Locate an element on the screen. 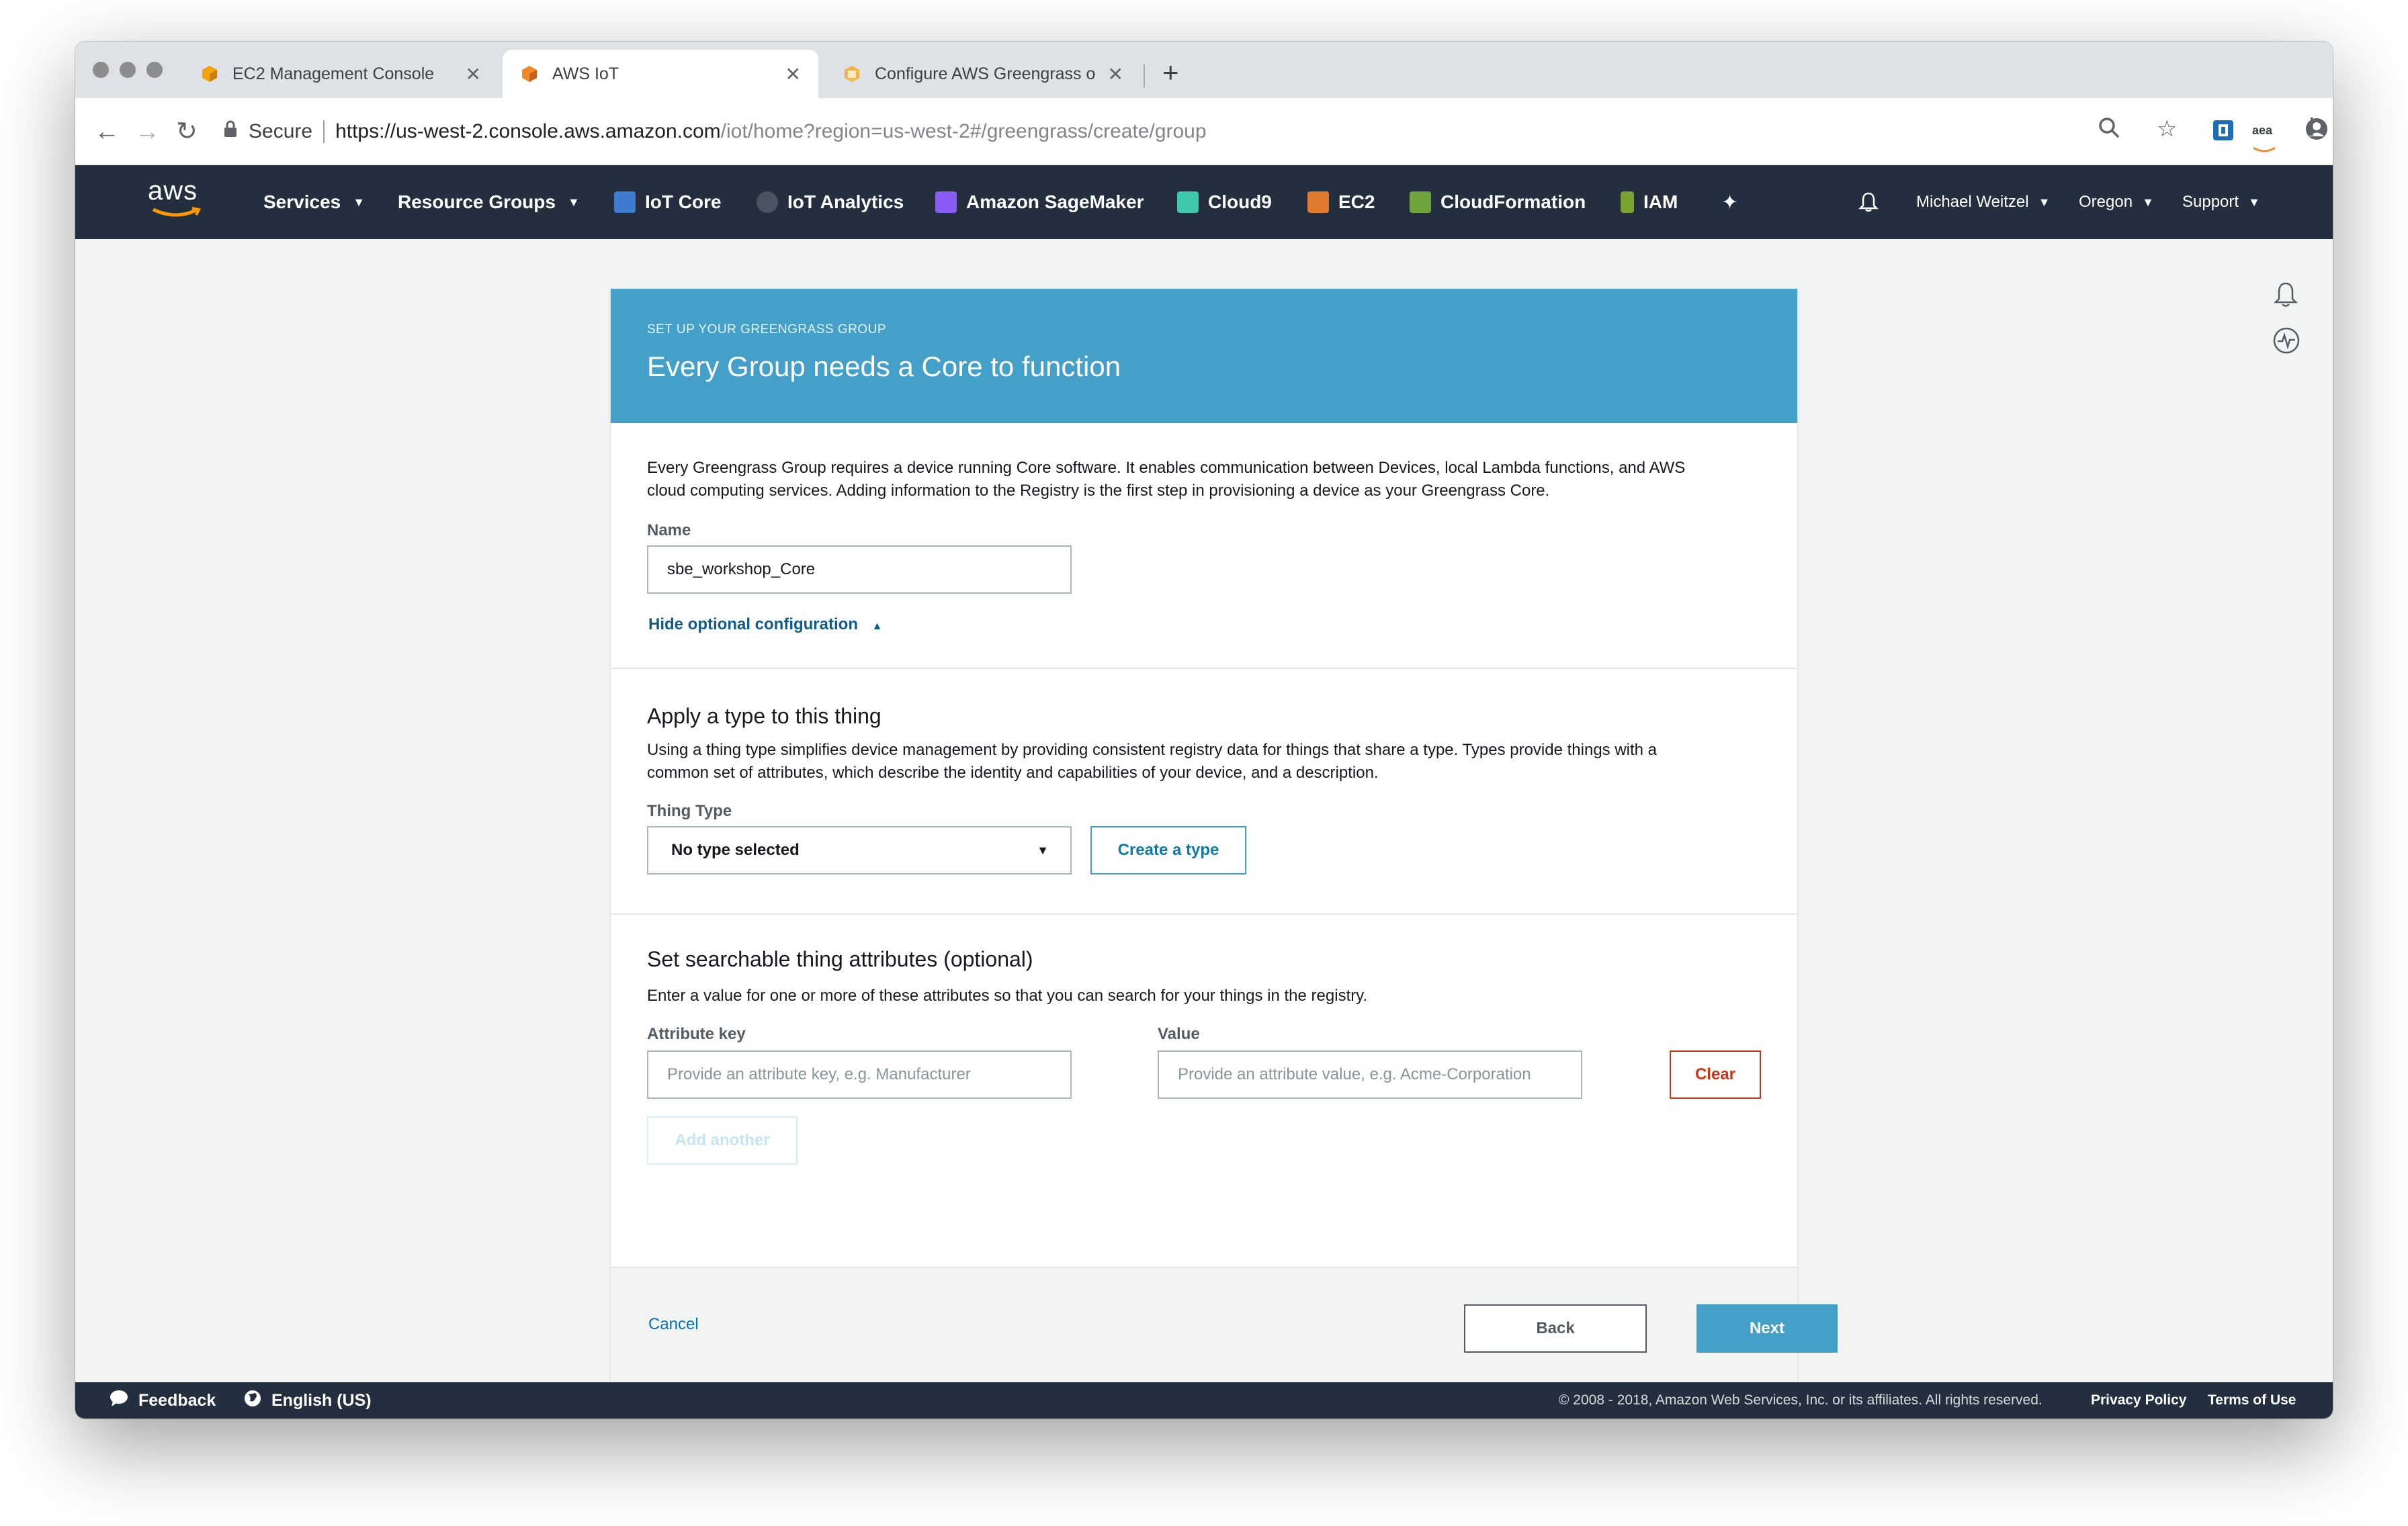  notifications-bell-icon is located at coordinates (1868, 202).